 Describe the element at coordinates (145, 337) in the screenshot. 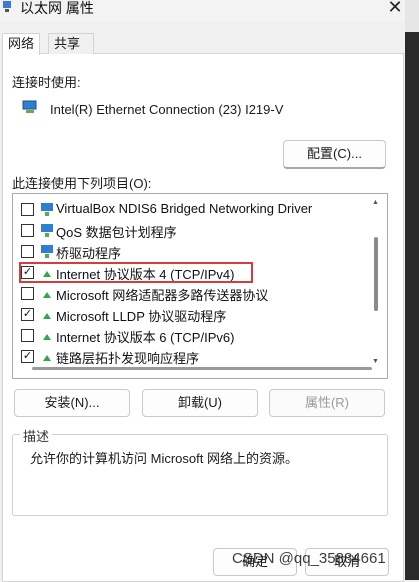

I see `item-label: Internet 协议版本 6 (TCP/IPv6)` at that location.